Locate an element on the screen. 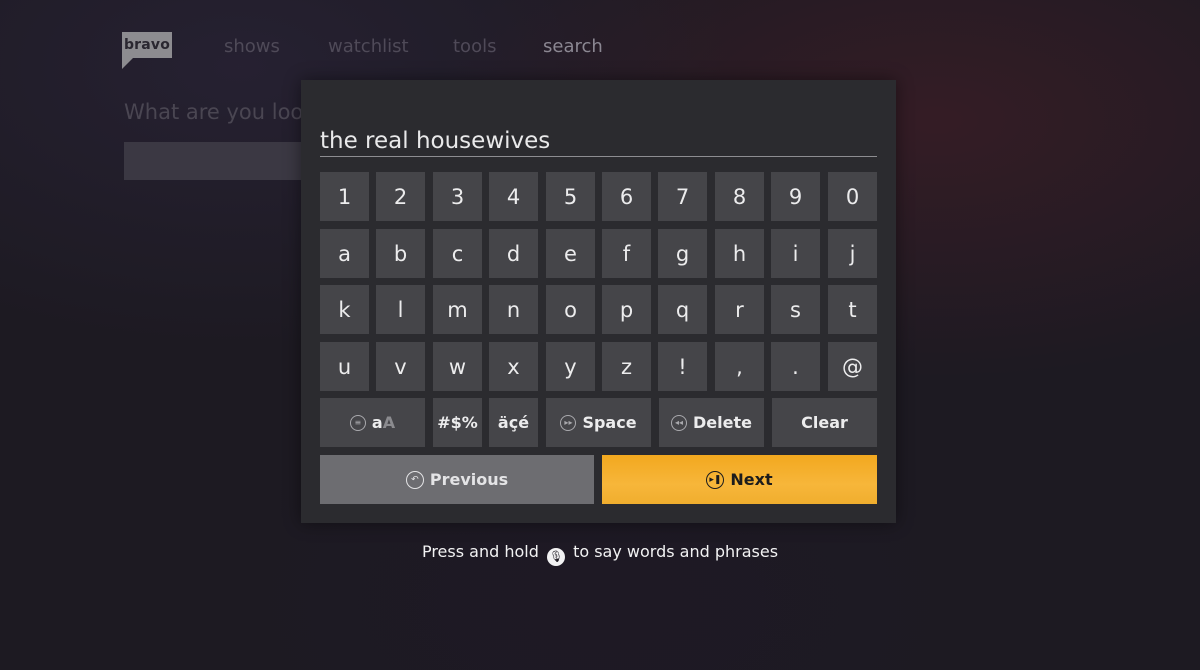 This screenshot has height=670, width=1200. search-input: the real housewives is located at coordinates (598, 140).